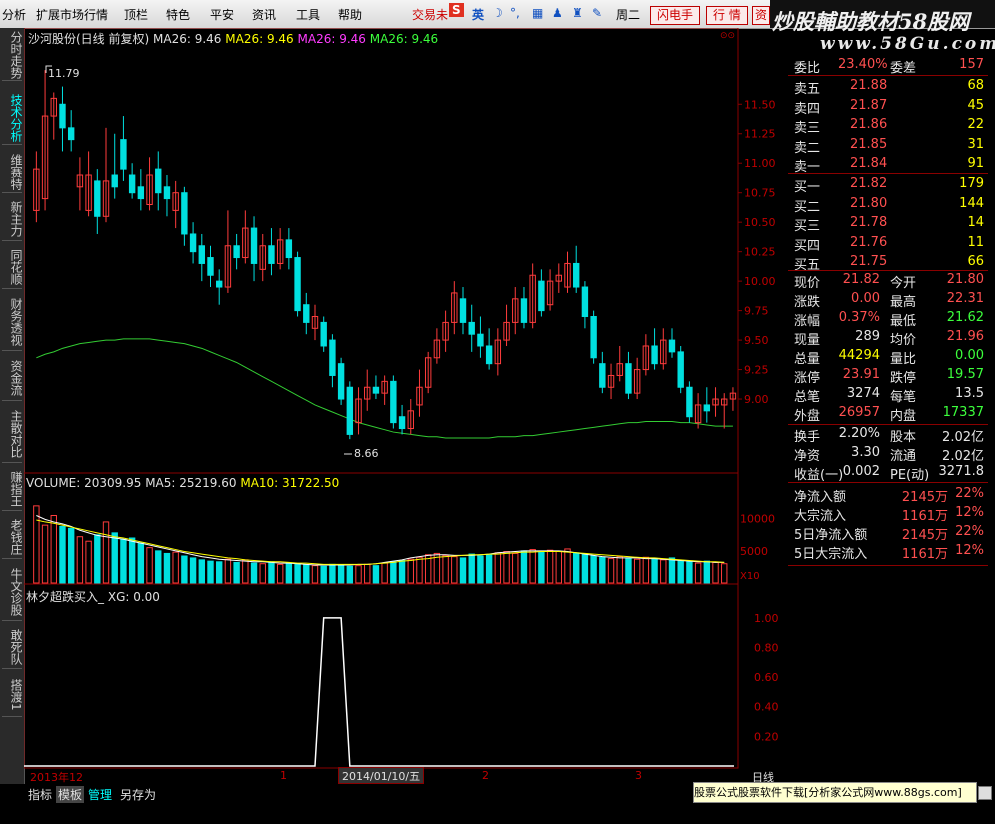 The width and height of the screenshot is (995, 824). I want to click on menu-news: 资讯, so click(264, 14).